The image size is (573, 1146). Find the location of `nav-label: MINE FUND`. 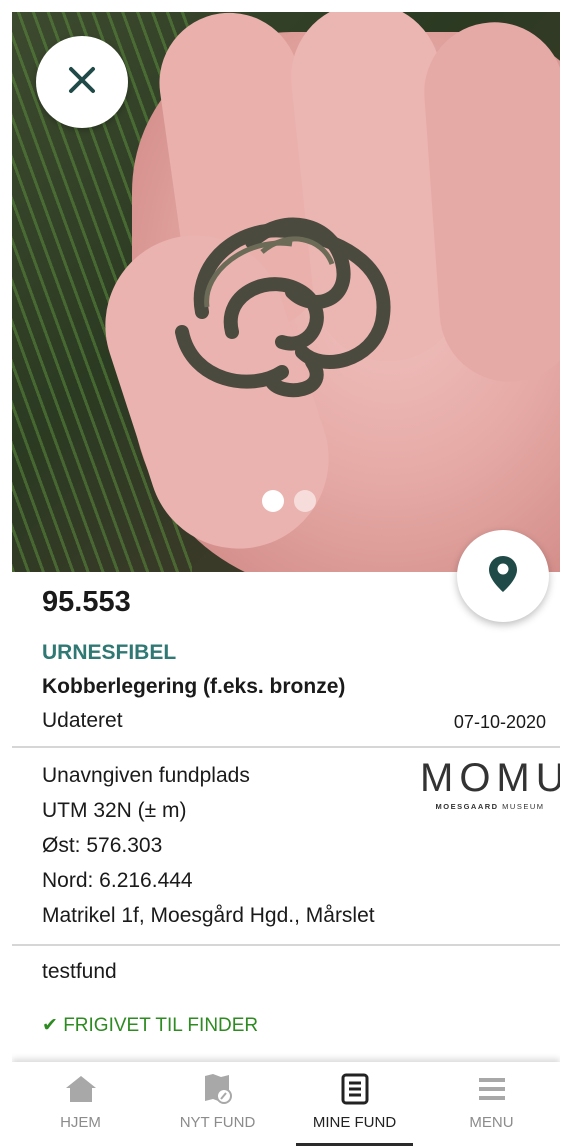

nav-label: MINE FUND is located at coordinates (354, 1122).